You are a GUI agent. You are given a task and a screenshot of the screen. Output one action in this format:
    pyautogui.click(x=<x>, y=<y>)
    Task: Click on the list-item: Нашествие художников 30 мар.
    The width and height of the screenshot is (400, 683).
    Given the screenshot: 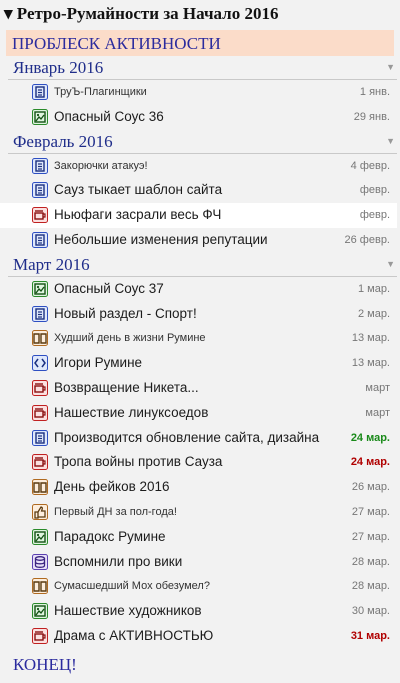 What is the action you would take?
    pyautogui.click(x=198, y=611)
    